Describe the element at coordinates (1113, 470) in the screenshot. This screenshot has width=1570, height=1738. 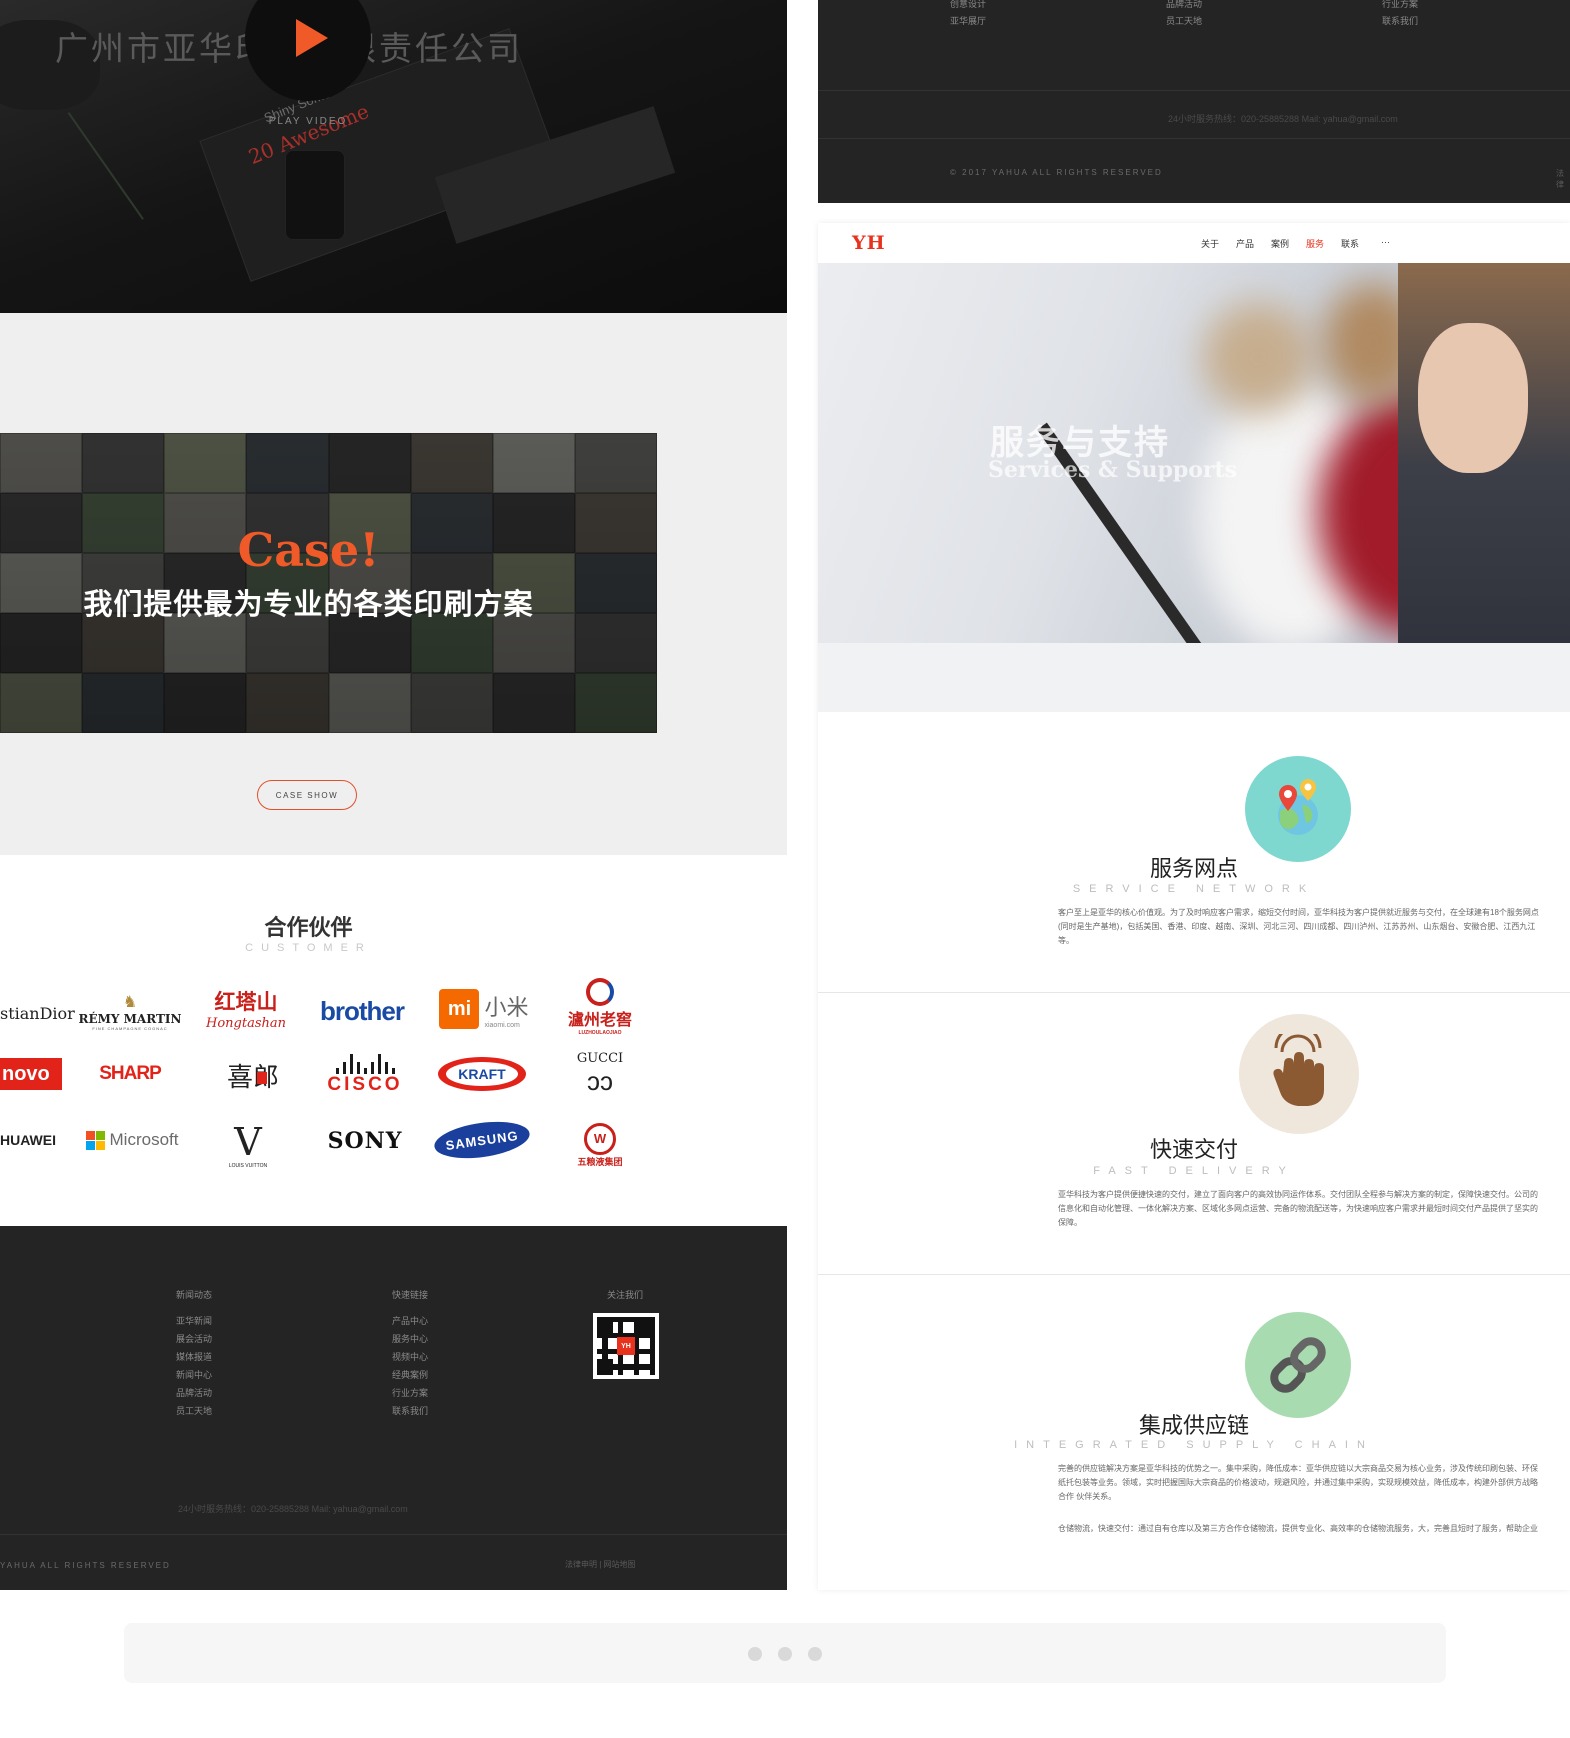
I see `hero-subtitle: Services & Supports` at that location.